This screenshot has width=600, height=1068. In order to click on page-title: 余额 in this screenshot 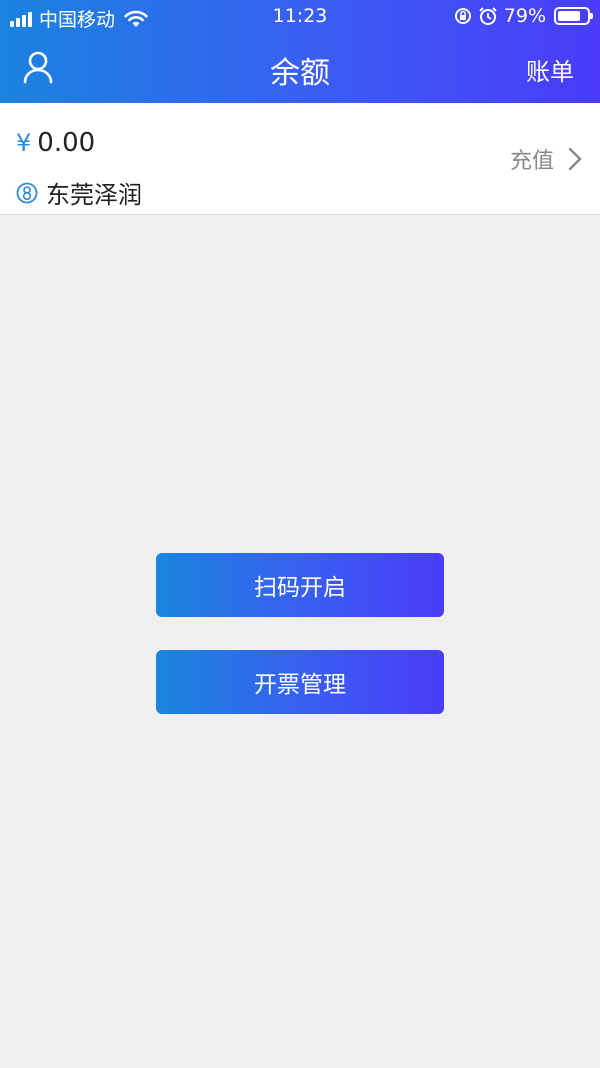, I will do `click(300, 73)`.